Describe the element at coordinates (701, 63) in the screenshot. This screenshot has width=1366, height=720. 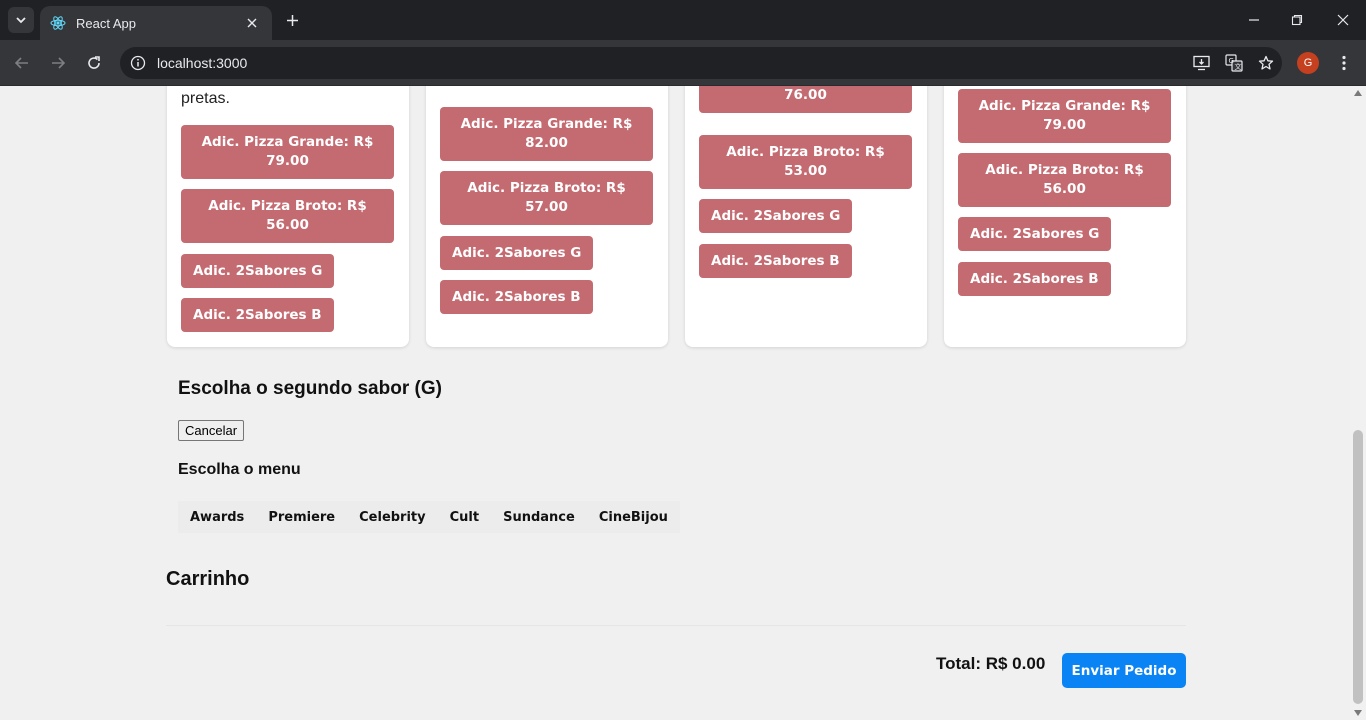
I see `address-bar: localhost:3000 G文` at that location.